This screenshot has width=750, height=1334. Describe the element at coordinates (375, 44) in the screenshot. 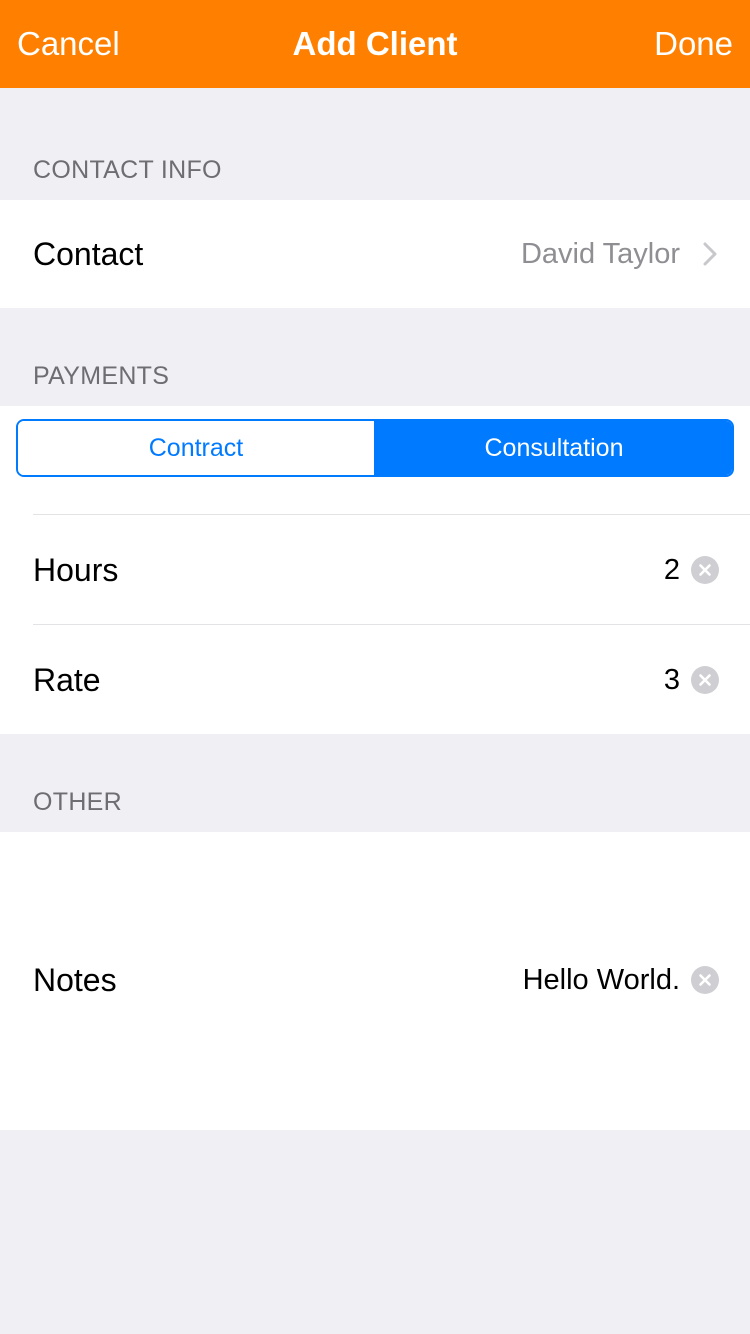

I see `navigation-bar: Cancel Add Client Done` at that location.